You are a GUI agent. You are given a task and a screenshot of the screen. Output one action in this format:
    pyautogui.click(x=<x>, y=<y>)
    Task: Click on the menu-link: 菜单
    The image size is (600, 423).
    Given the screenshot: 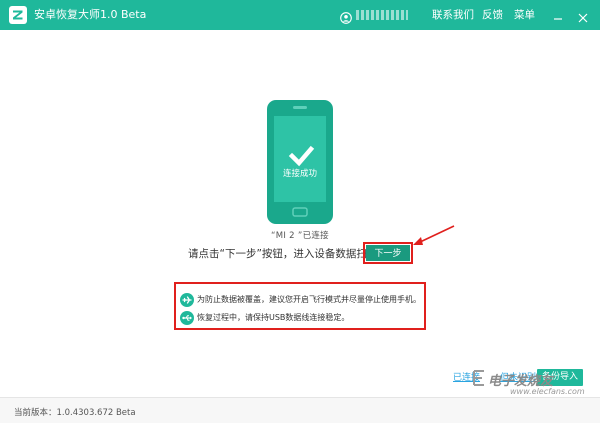 What is the action you would take?
    pyautogui.click(x=524, y=15)
    